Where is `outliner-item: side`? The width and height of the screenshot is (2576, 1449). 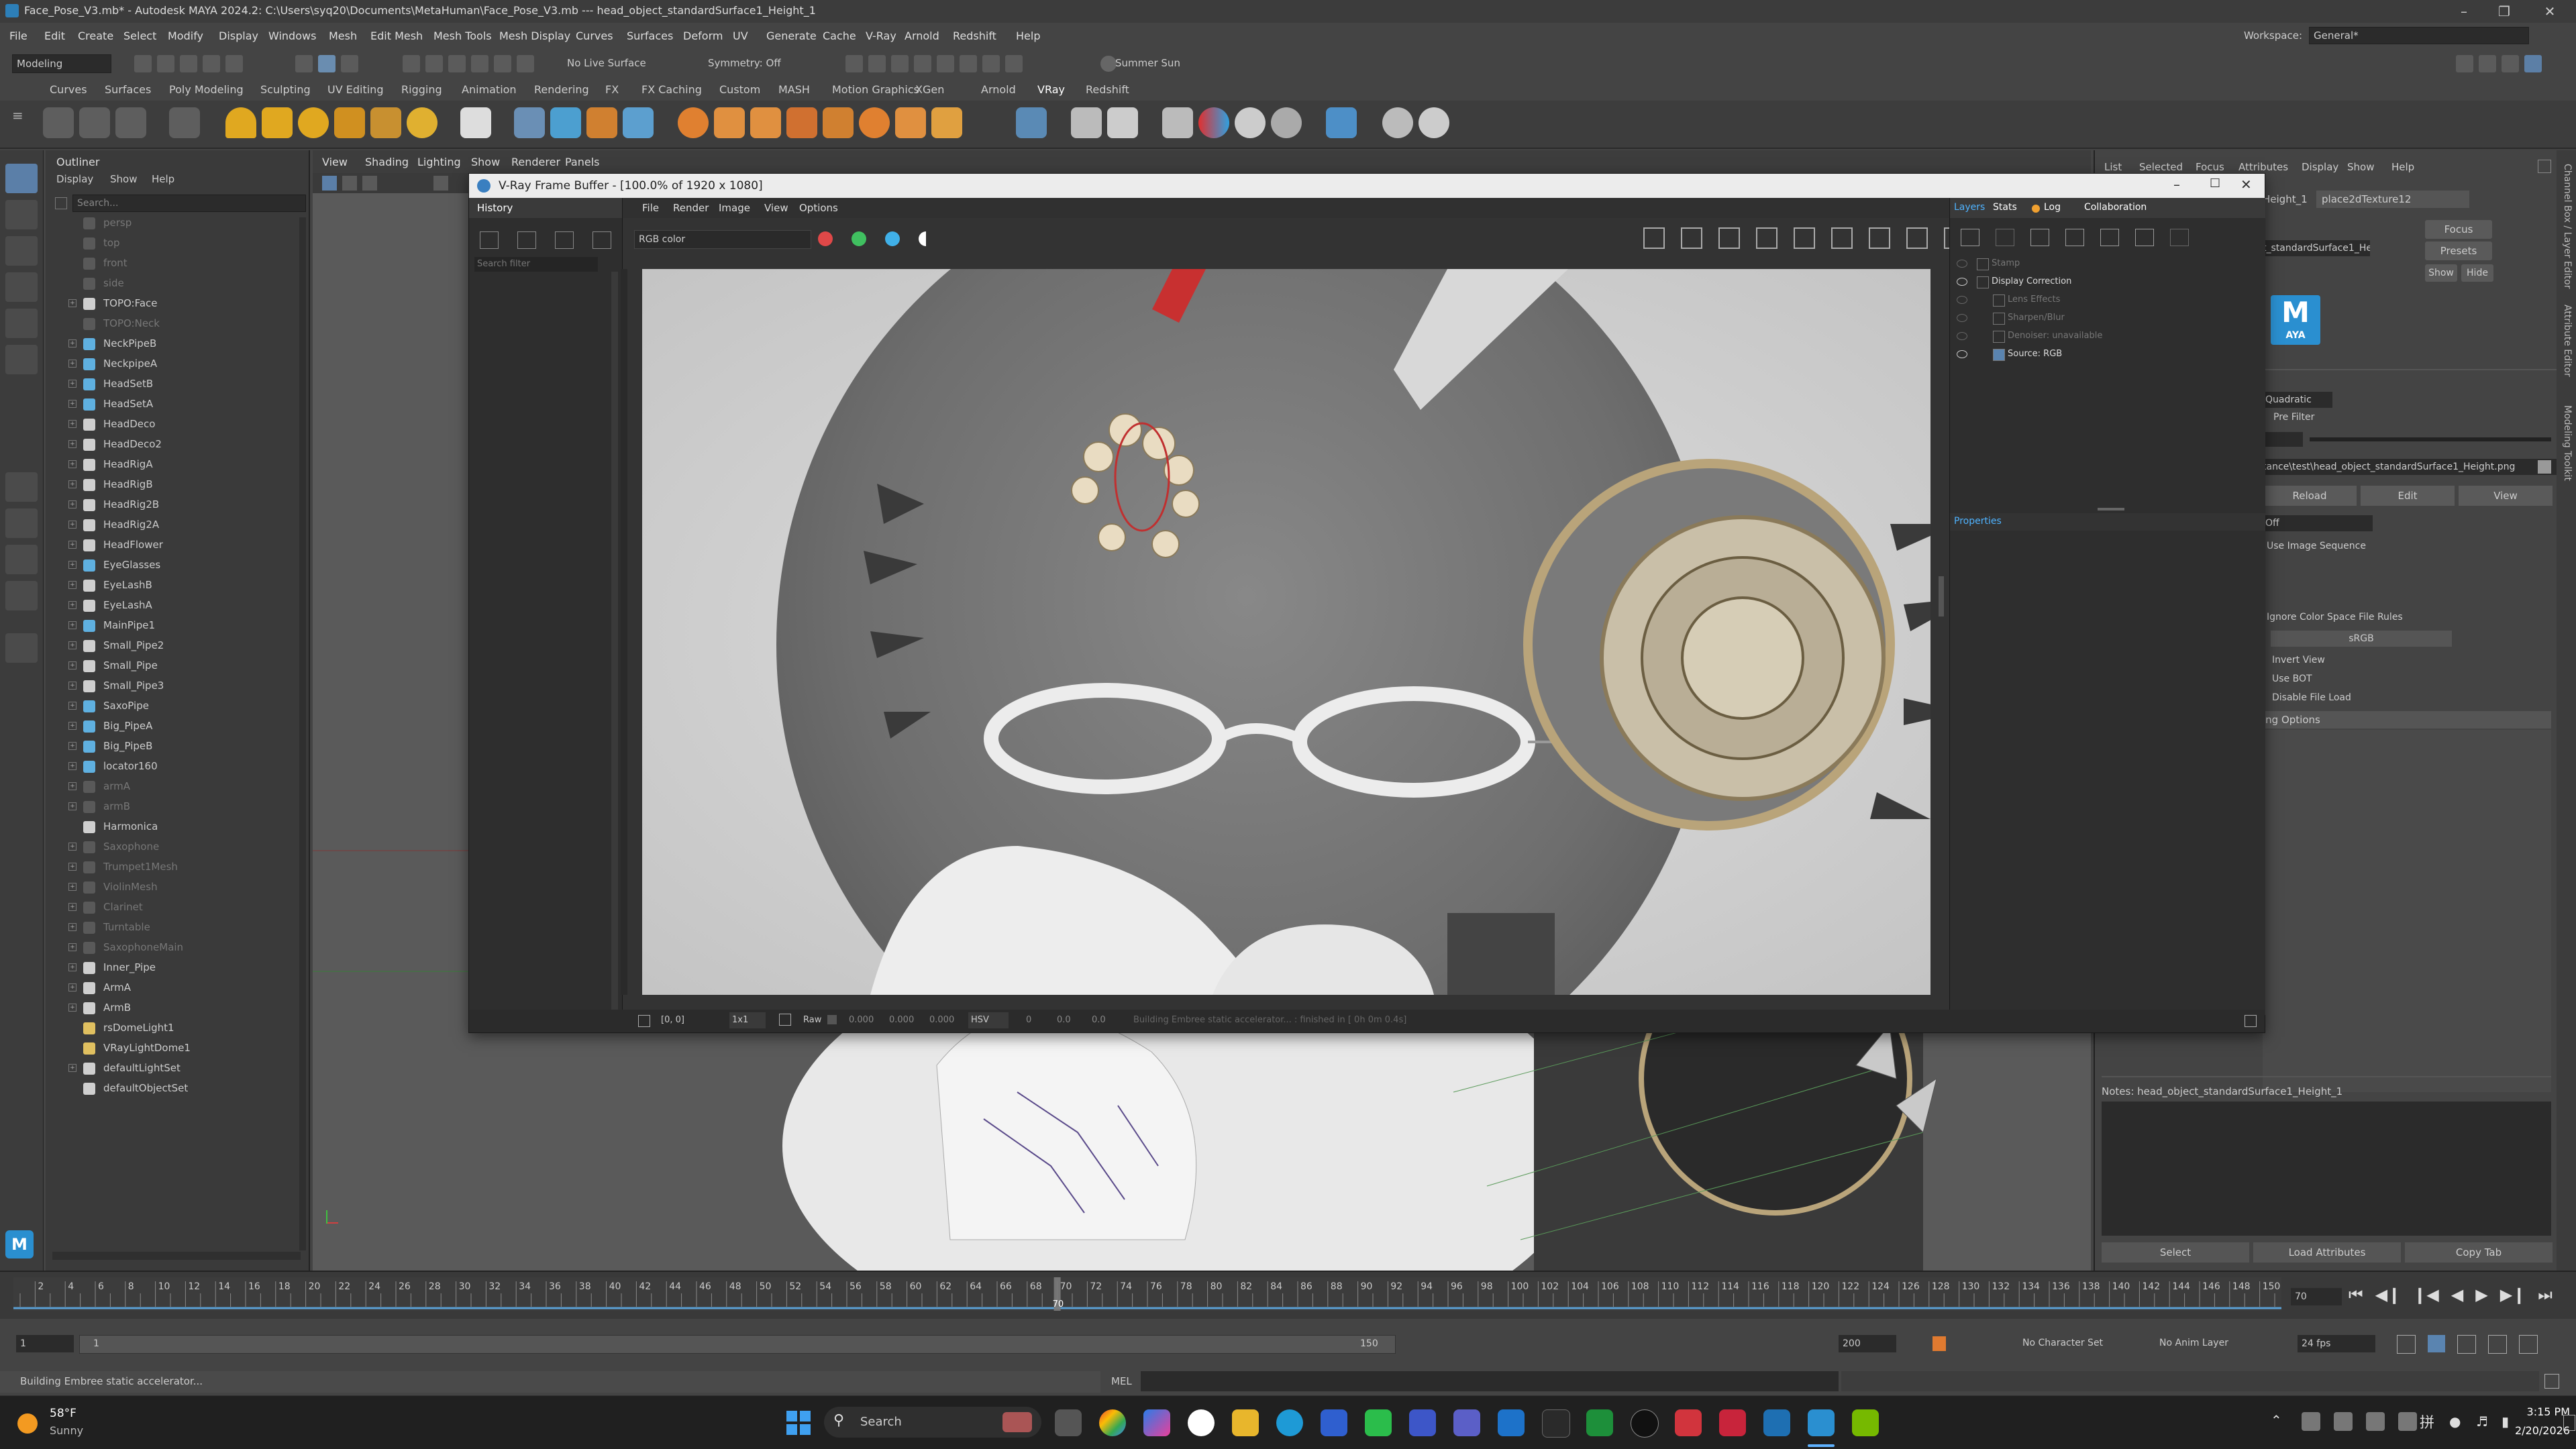 outliner-item: side is located at coordinates (173, 284).